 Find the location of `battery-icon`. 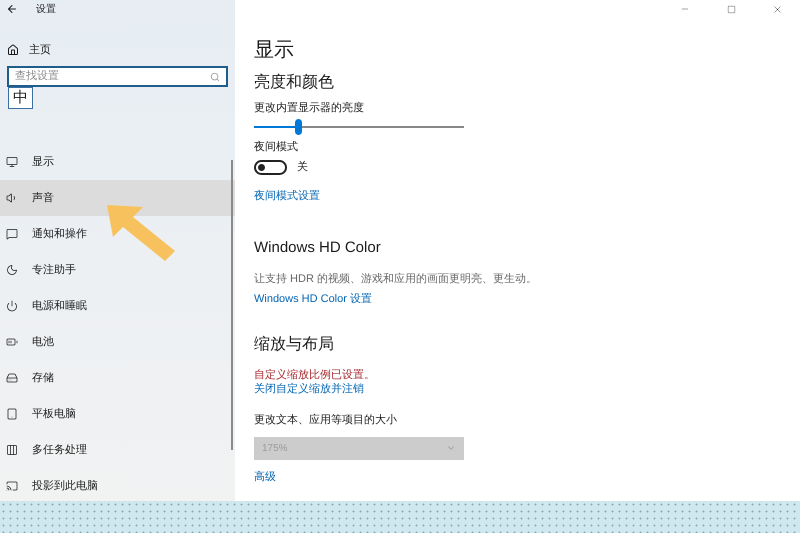

battery-icon is located at coordinates (12, 342).